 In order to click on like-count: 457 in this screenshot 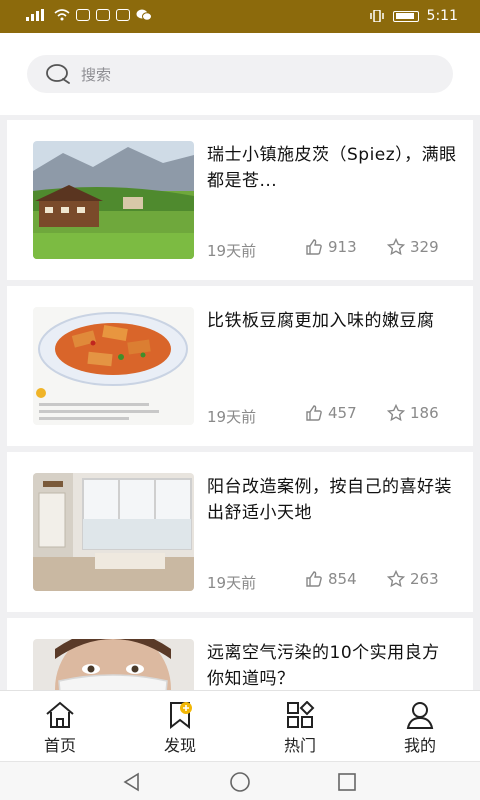, I will do `click(342, 413)`.